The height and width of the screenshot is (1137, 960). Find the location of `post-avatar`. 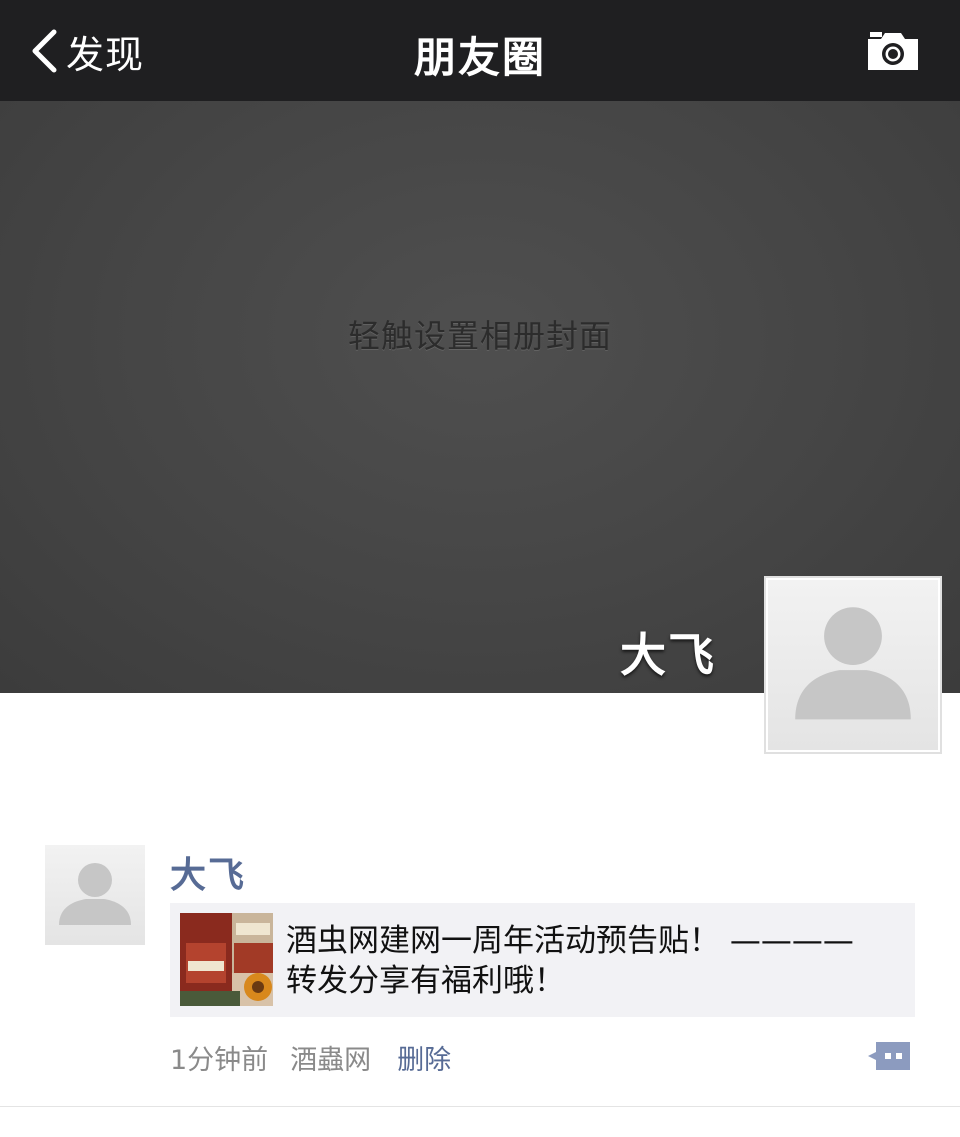

post-avatar is located at coordinates (95, 895).